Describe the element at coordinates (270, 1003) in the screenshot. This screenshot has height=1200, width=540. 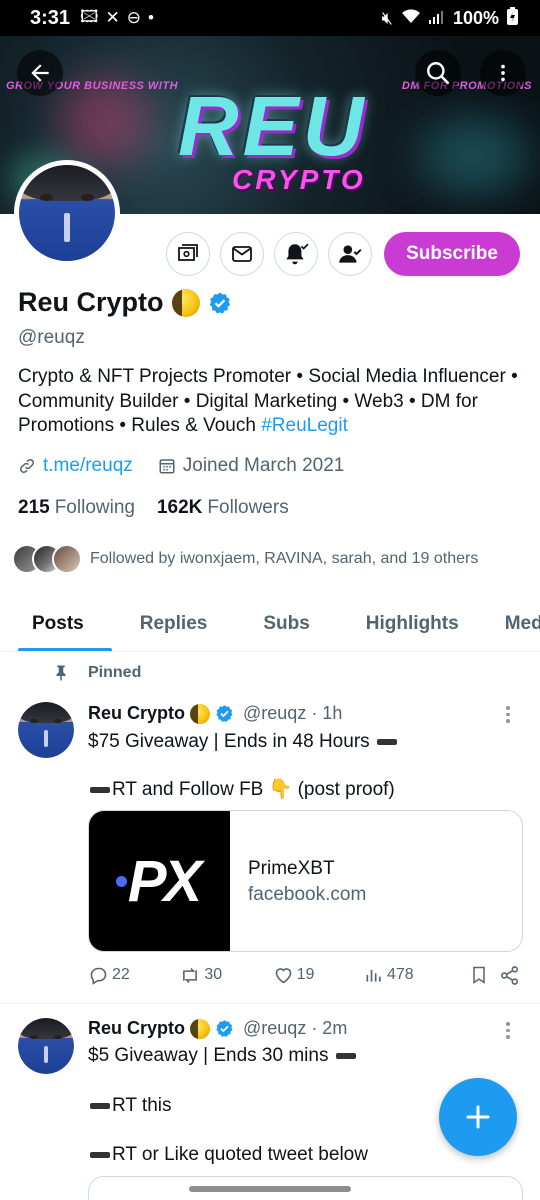
I see `post-divider` at that location.